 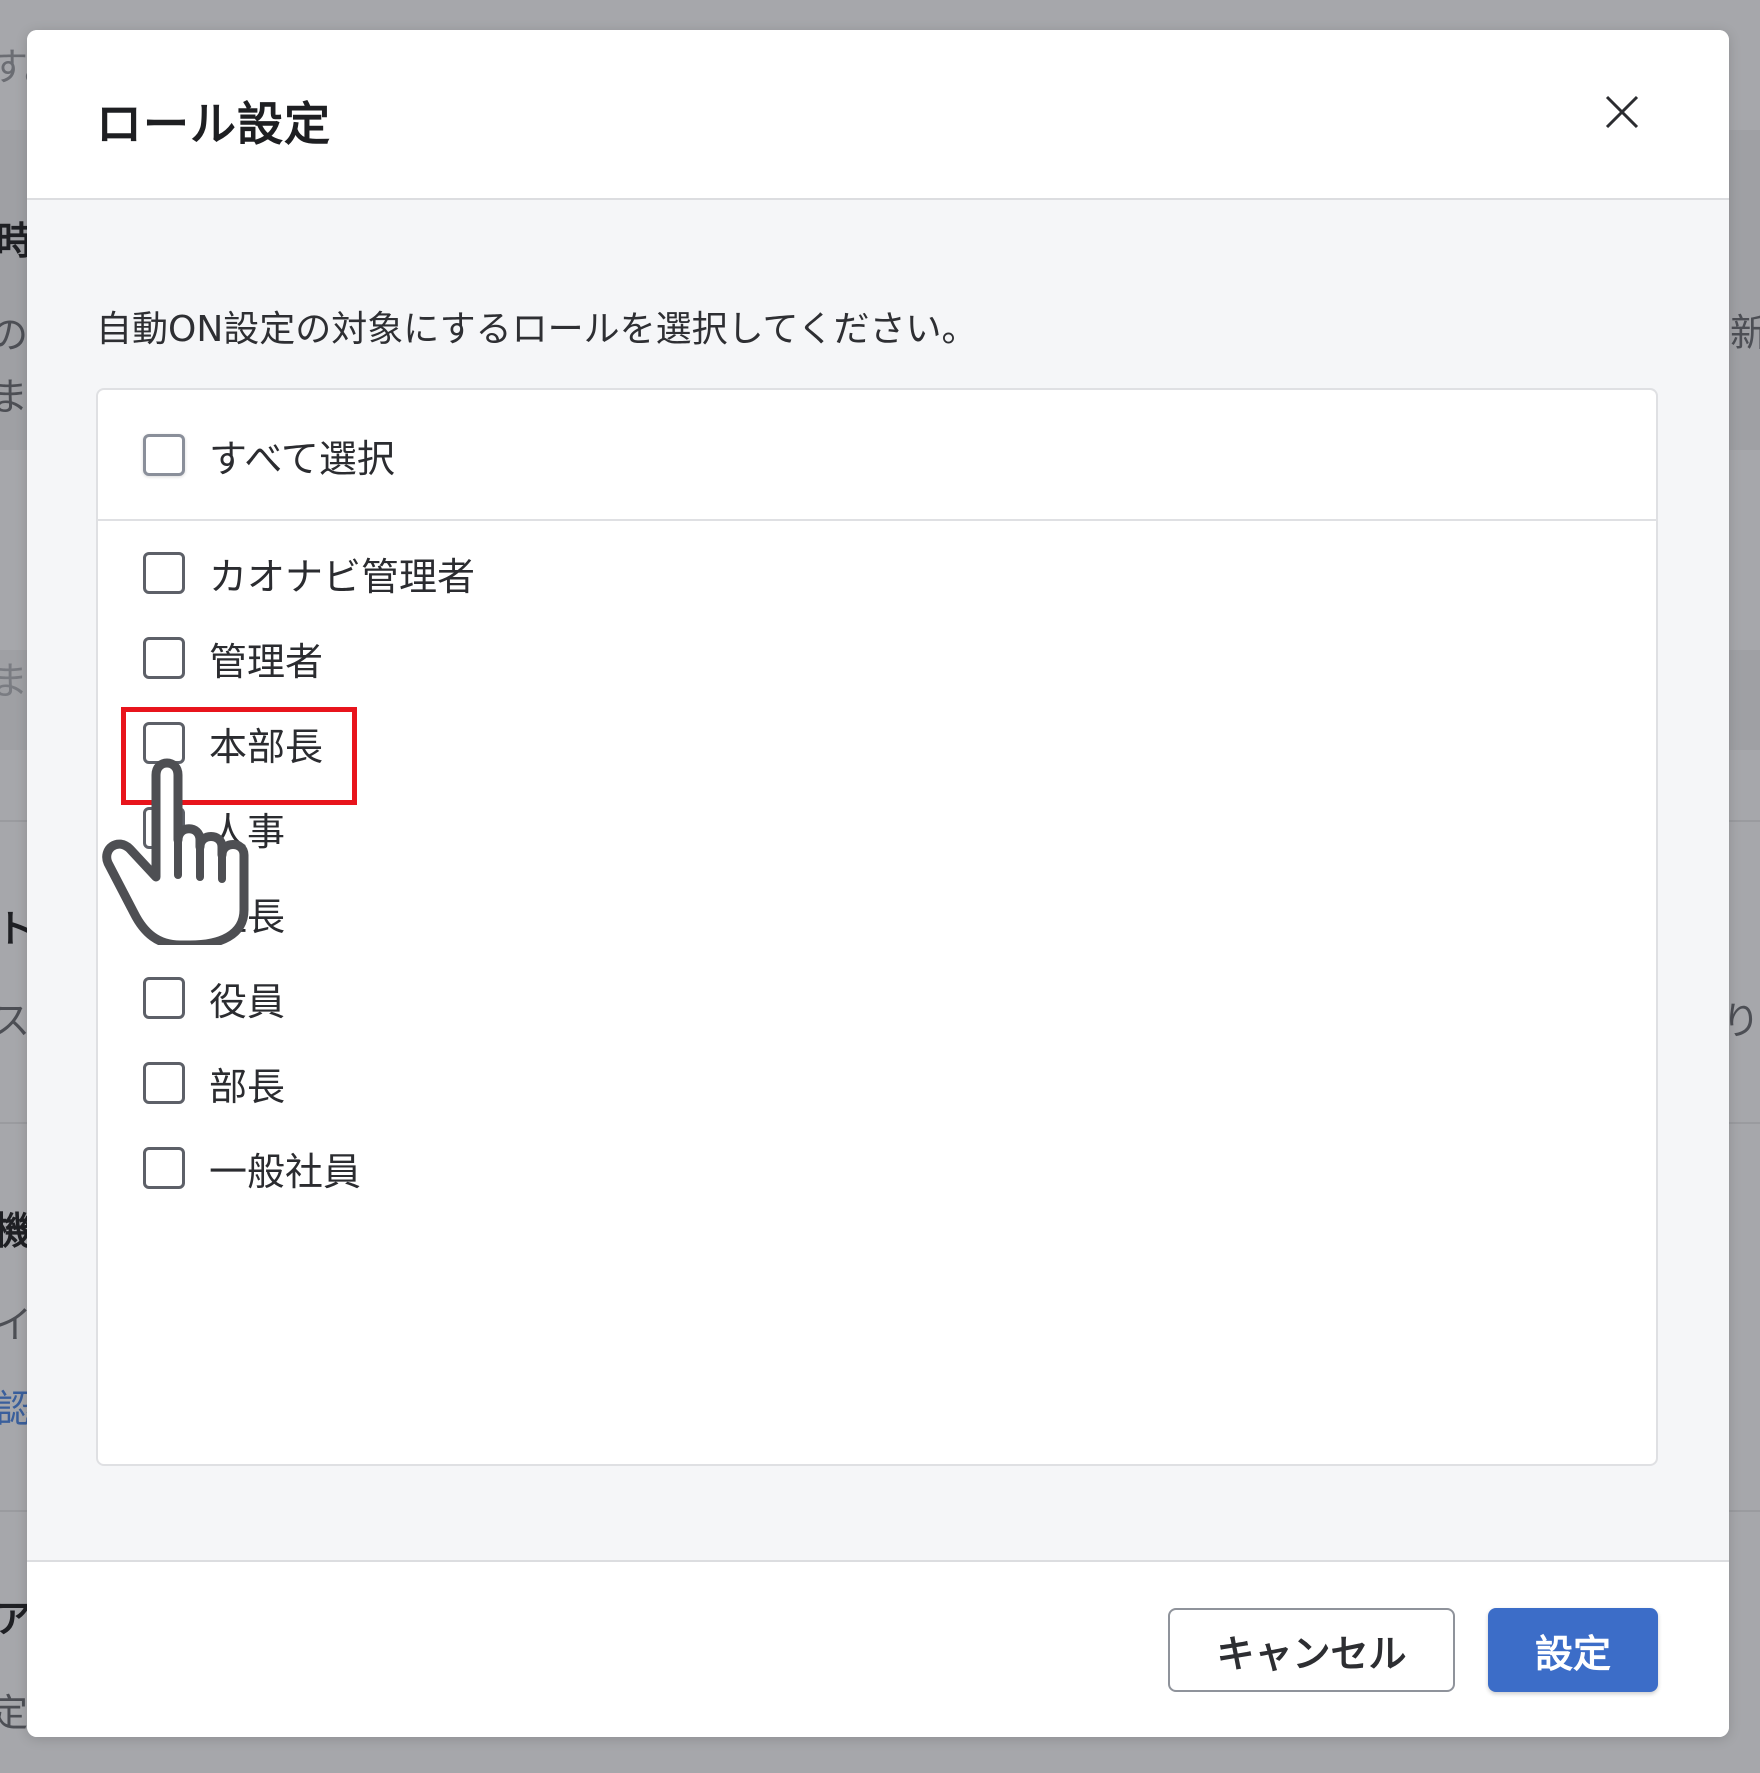 I want to click on select-all-checkbox-row: すべて選択, so click(x=269, y=455).